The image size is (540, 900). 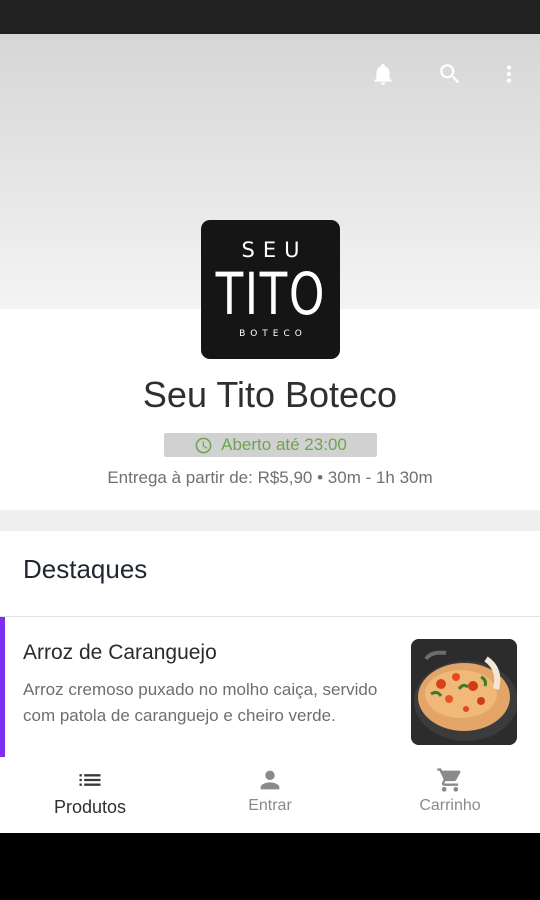 What do you see at coordinates (449, 780) in the screenshot?
I see `cart-icon` at bounding box center [449, 780].